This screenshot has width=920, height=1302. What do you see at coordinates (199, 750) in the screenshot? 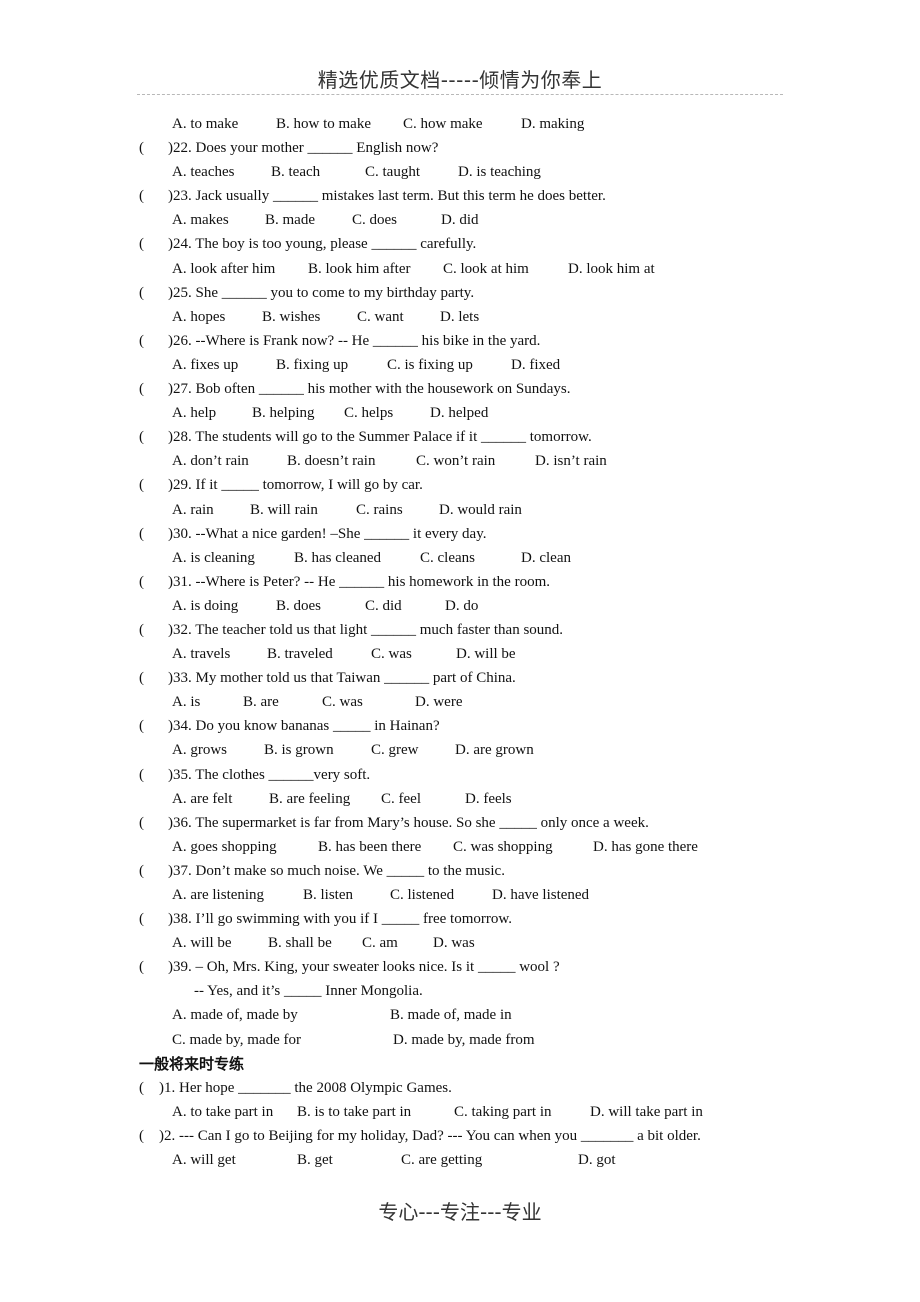
I see `option-a: A. grows` at bounding box center [199, 750].